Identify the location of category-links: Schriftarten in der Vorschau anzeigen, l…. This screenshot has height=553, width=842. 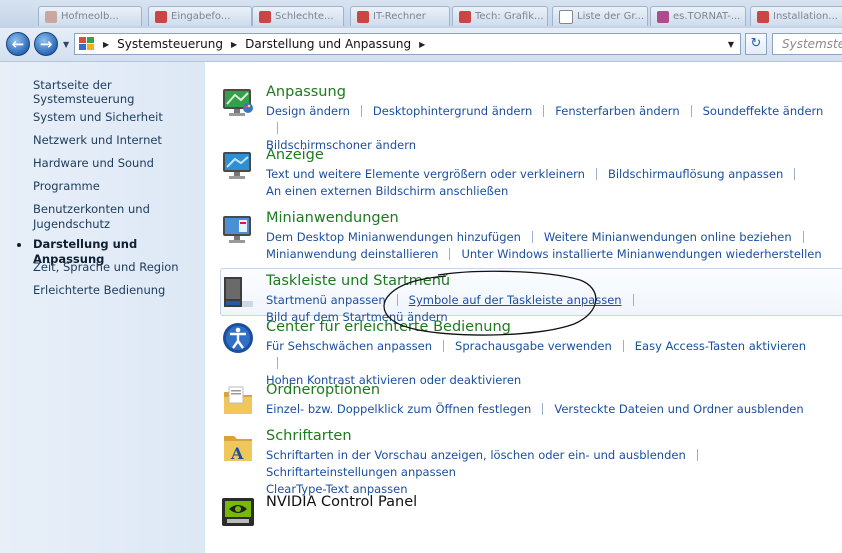
(546, 472).